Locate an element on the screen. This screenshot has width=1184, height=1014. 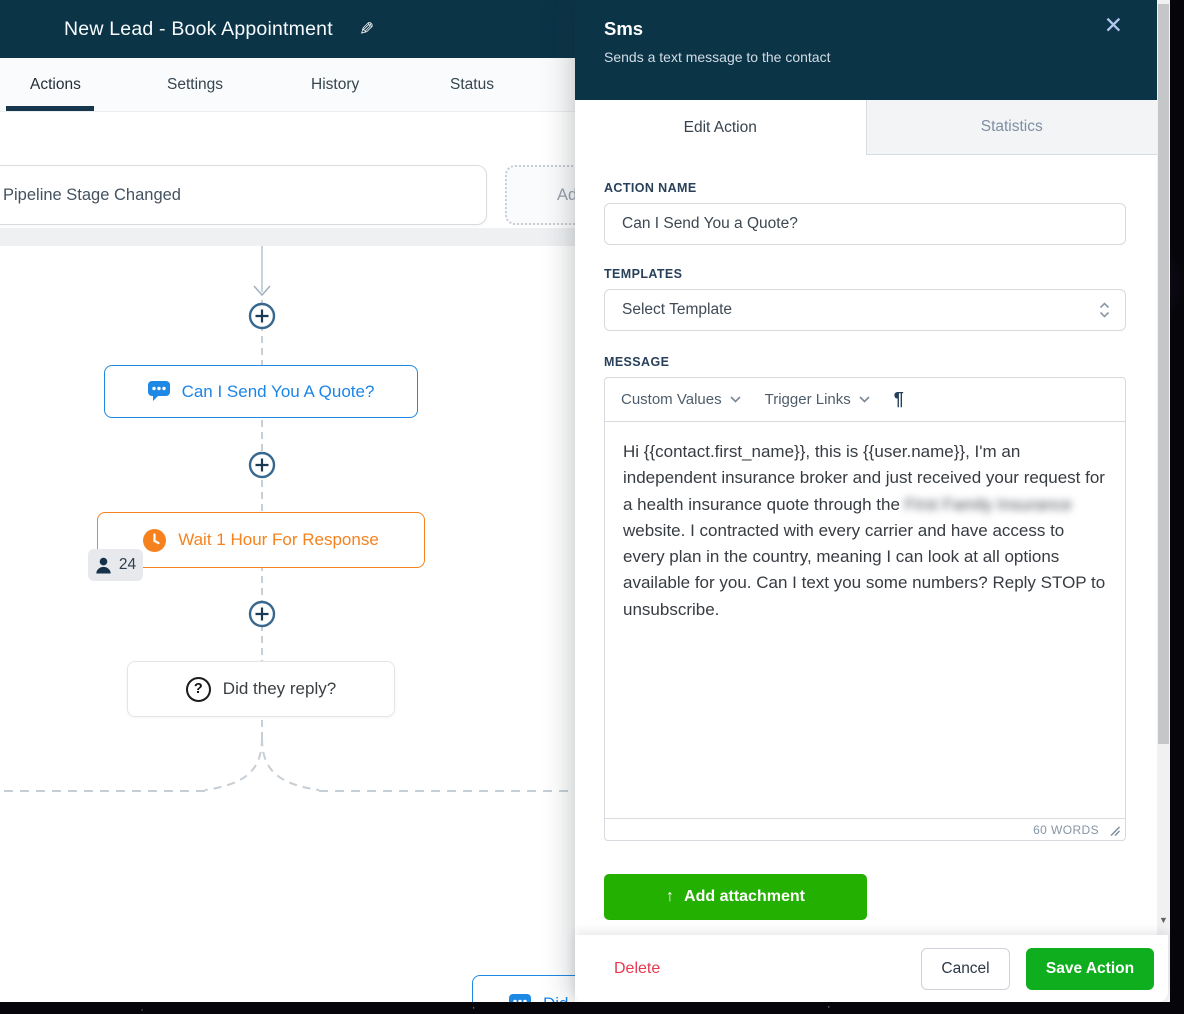
action-name-label: ACTION NAME is located at coordinates (650, 188).